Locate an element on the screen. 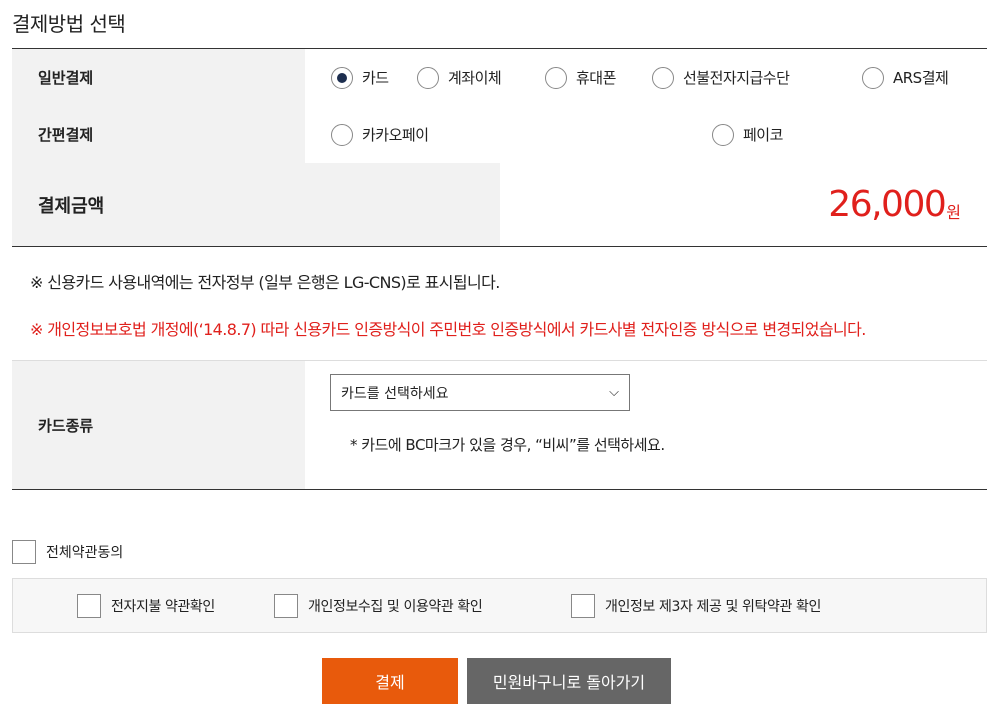 The height and width of the screenshot is (715, 1007). radio-label: 계좌이체 is located at coordinates (475, 78).